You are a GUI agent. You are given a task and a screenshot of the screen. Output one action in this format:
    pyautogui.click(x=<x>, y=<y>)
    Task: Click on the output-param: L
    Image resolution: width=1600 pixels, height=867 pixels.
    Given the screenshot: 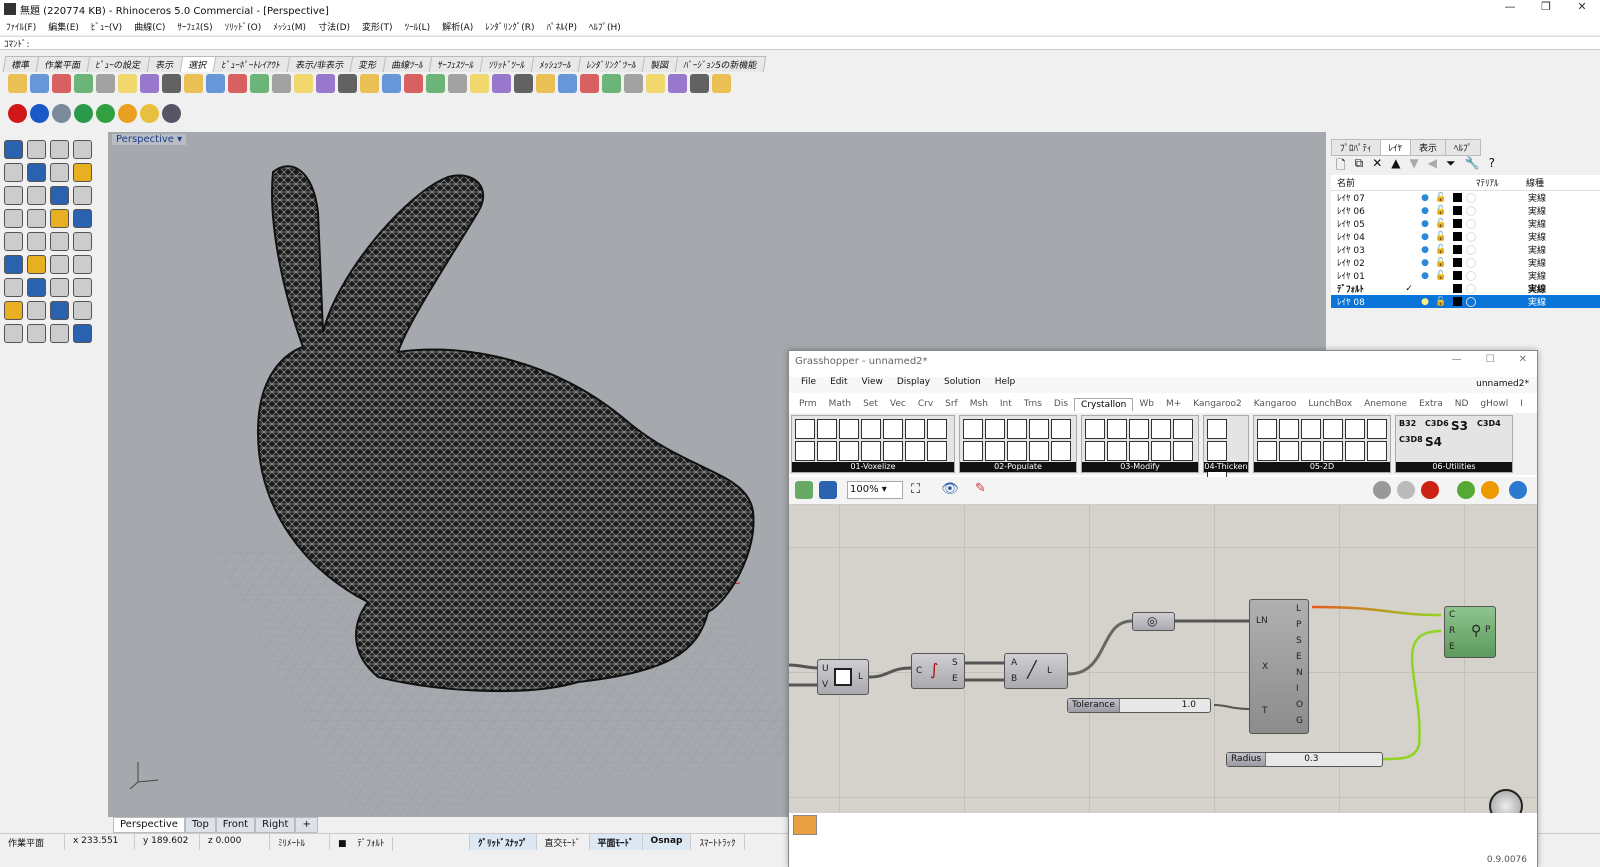 What is the action you would take?
    pyautogui.click(x=1298, y=609)
    